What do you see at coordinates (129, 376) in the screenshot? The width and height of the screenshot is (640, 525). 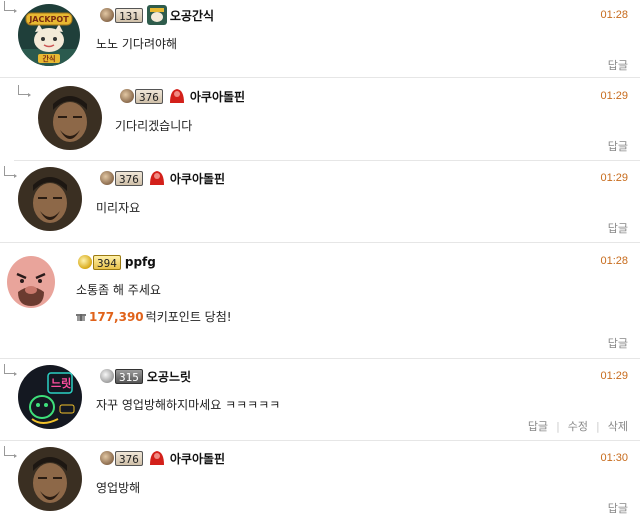 I see `level-number: 315` at bounding box center [129, 376].